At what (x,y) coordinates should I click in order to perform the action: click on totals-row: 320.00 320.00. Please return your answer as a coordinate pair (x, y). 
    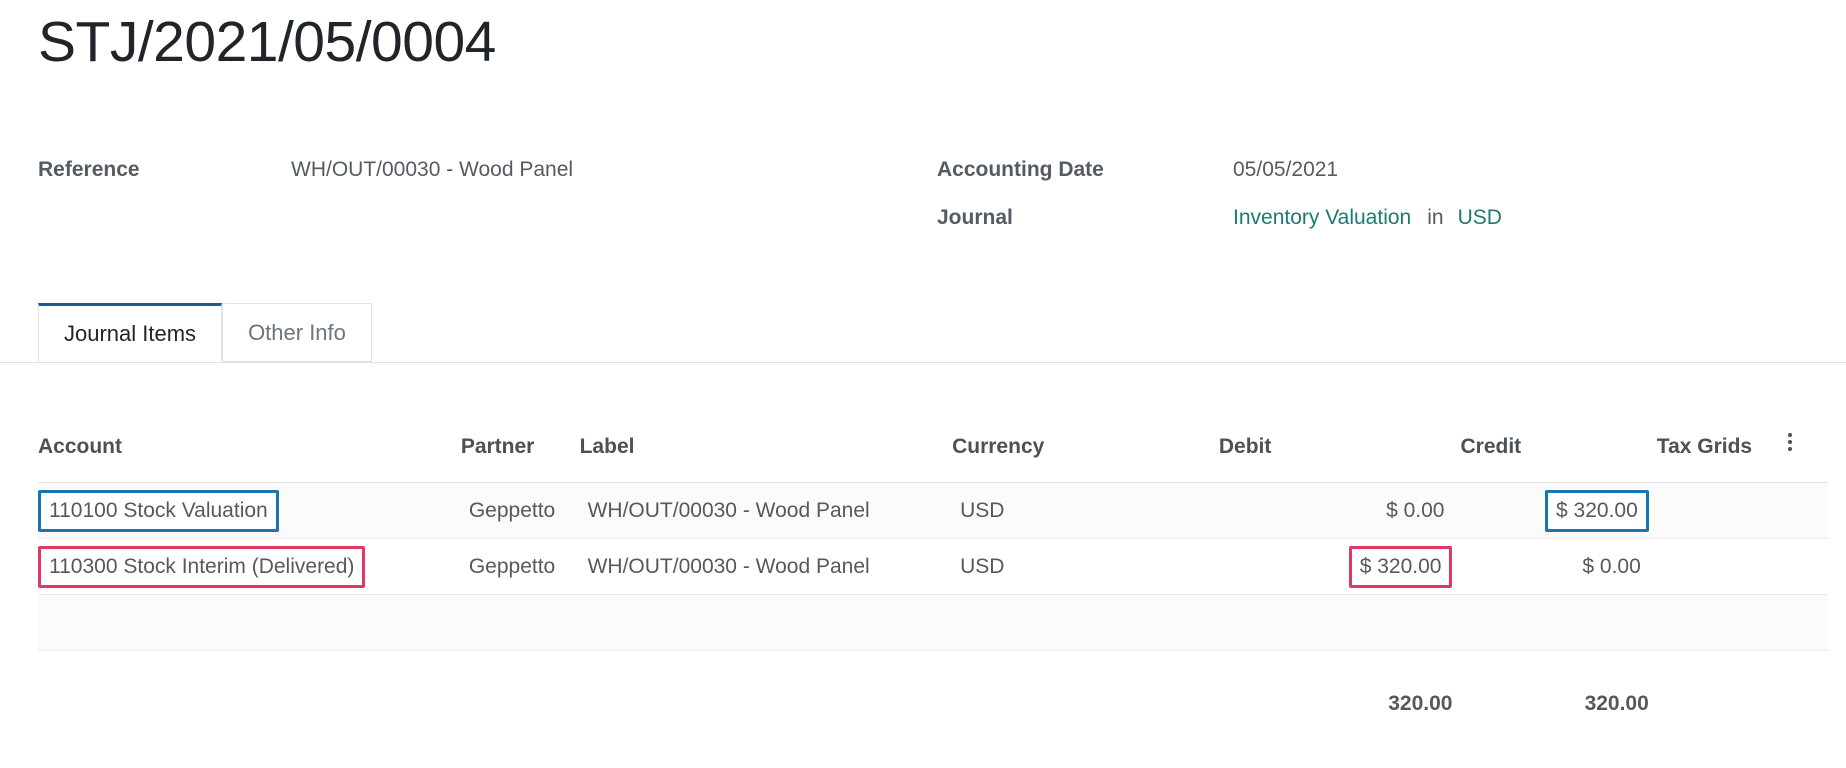
    Looking at the image, I should click on (933, 704).